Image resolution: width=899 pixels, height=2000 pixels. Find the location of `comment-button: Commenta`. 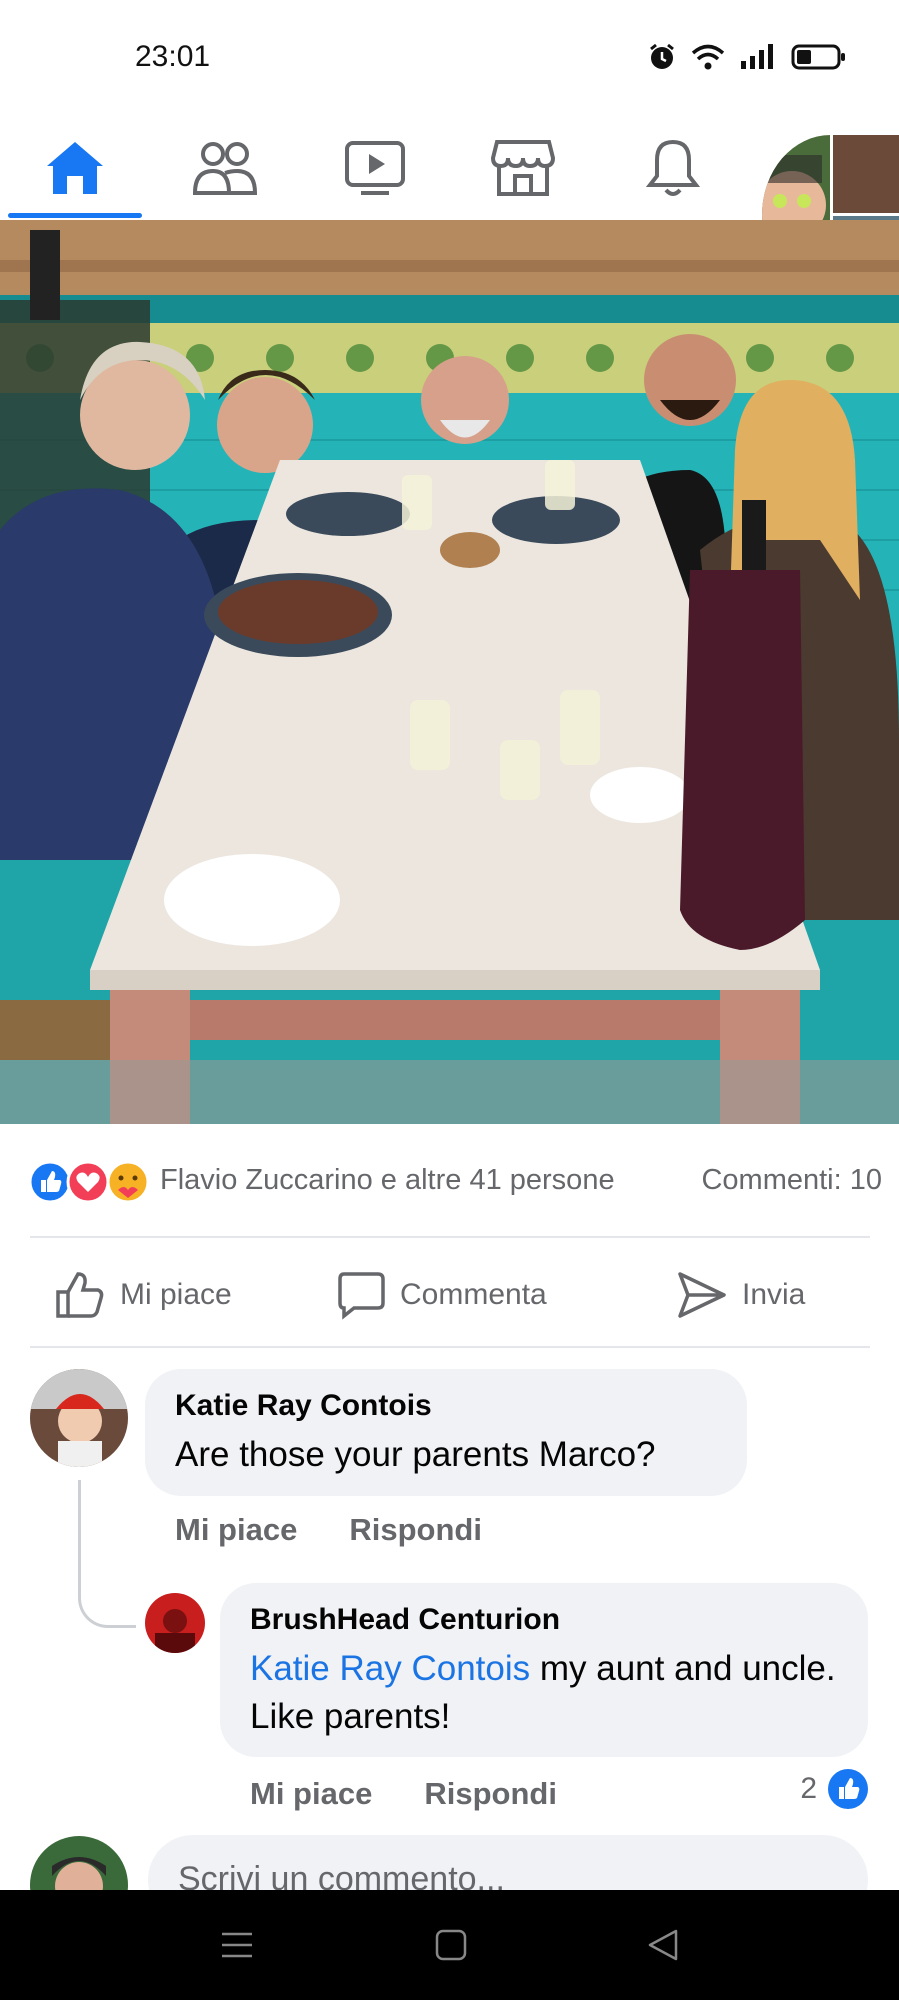

comment-button: Commenta is located at coordinates (441, 1295).